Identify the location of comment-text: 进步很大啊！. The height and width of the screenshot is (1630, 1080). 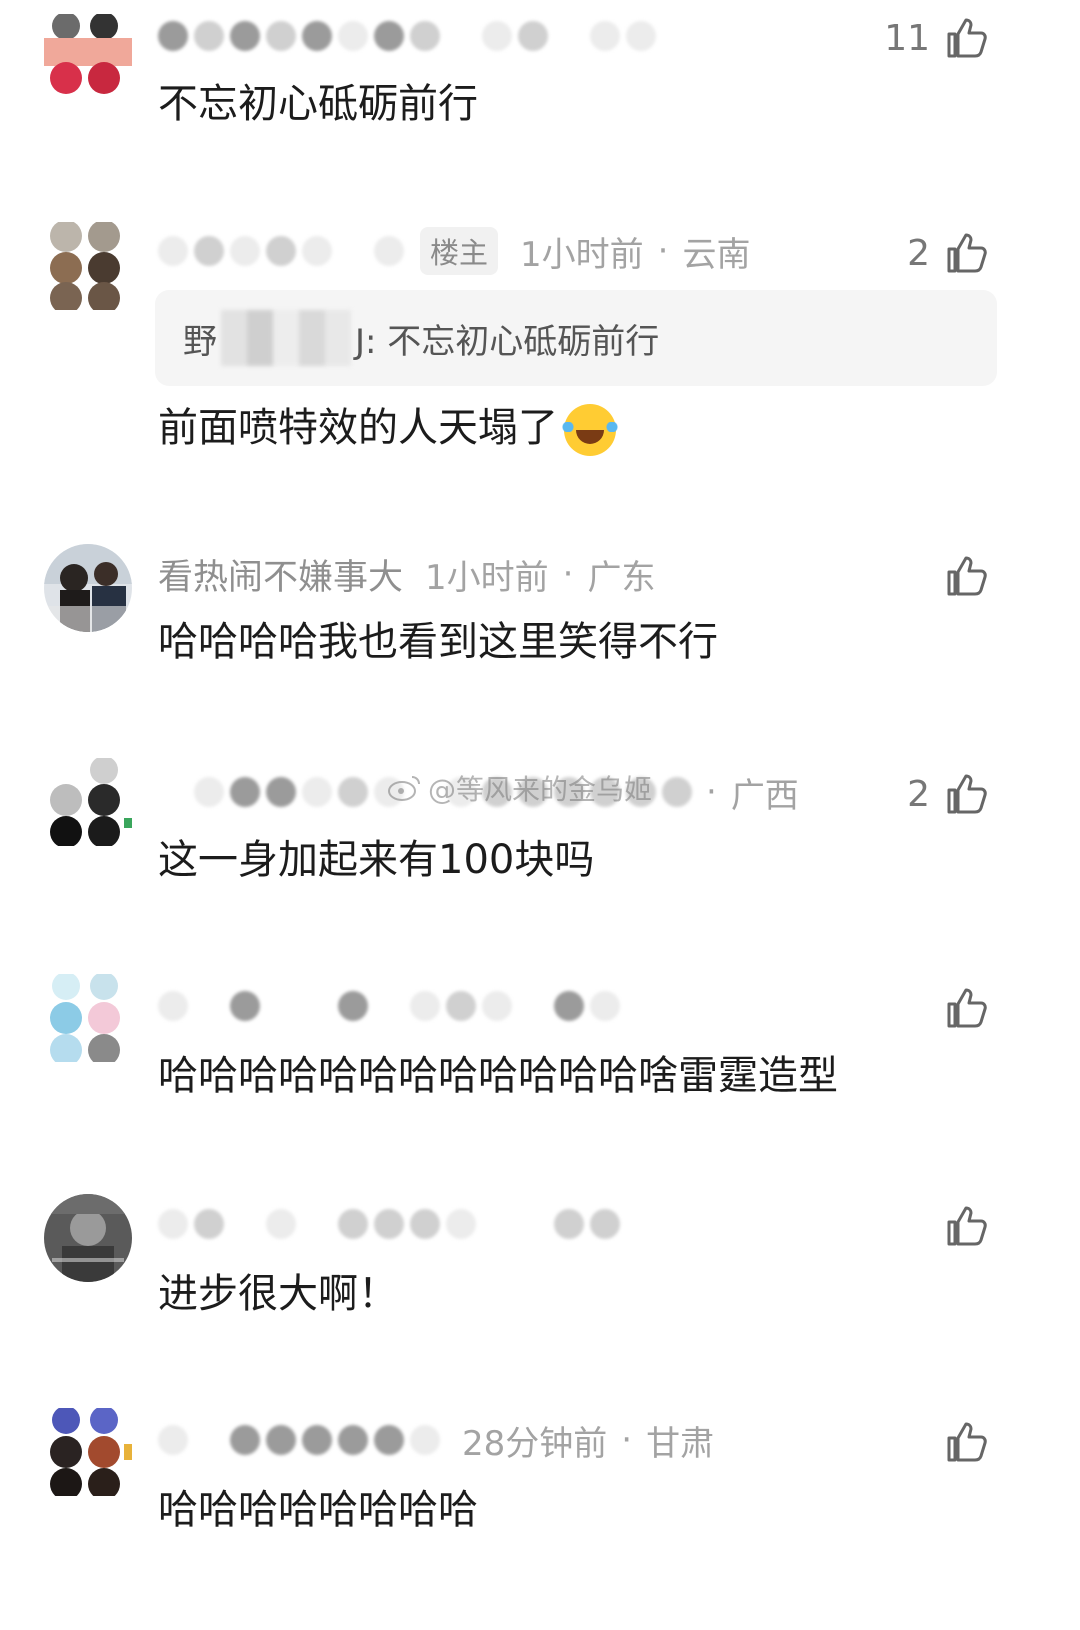
(278, 1294).